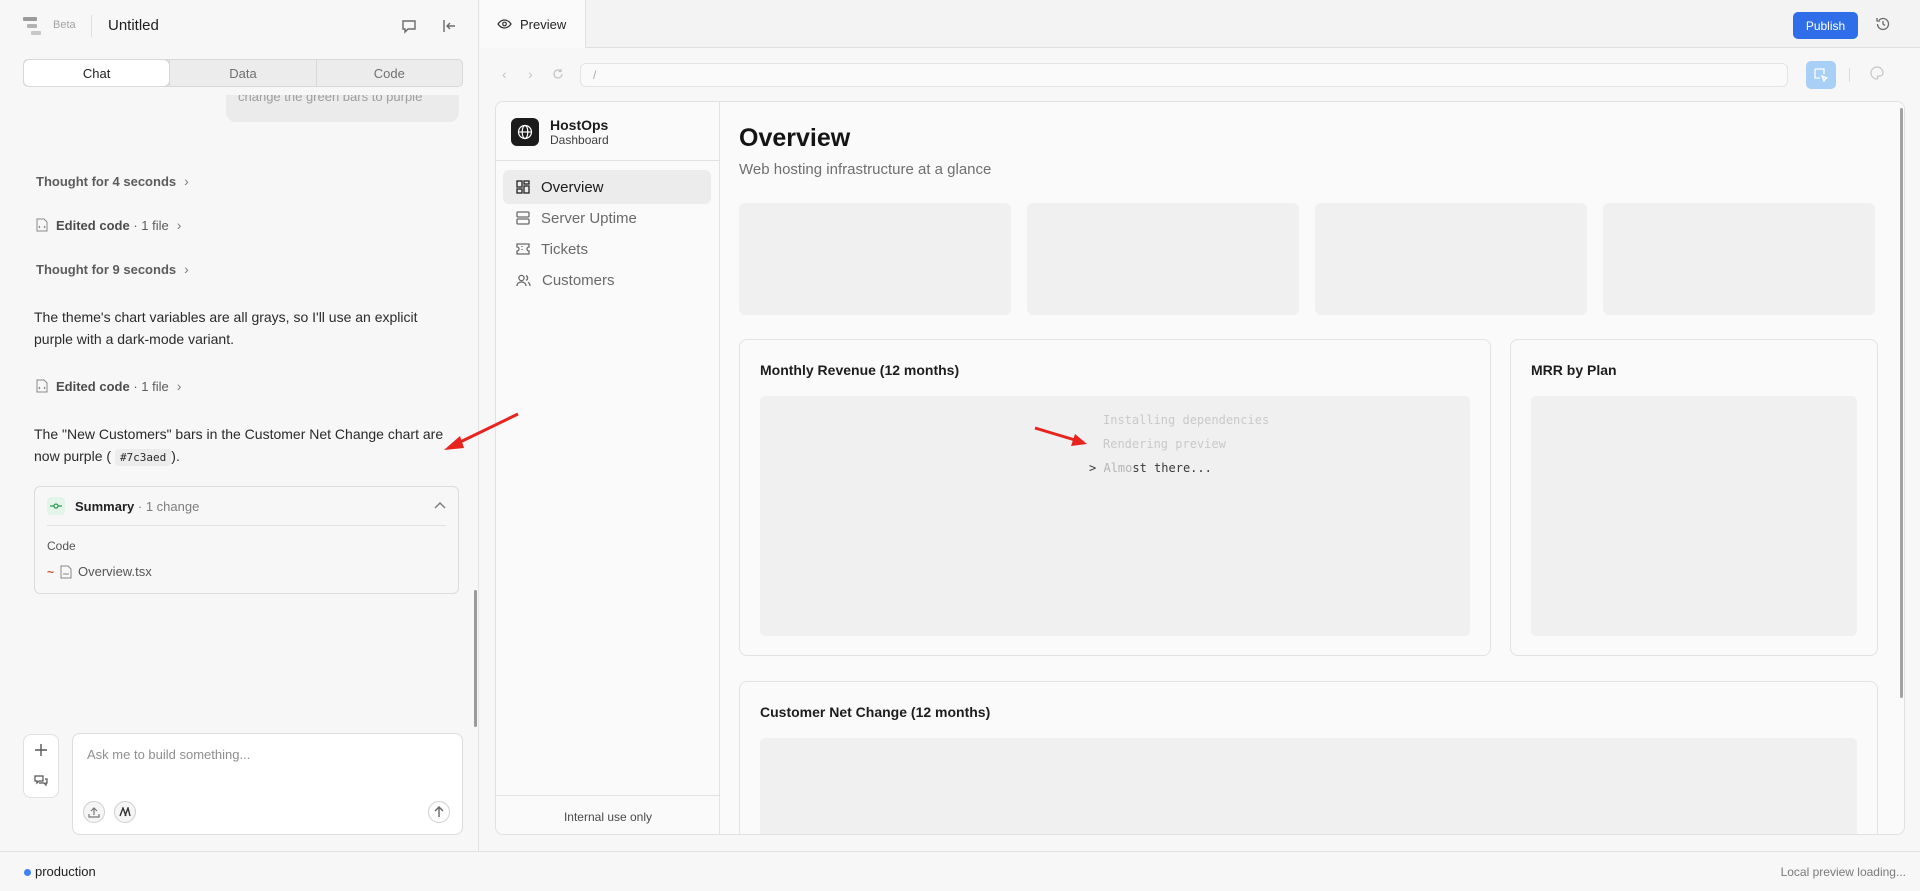 This screenshot has width=1920, height=891. What do you see at coordinates (106, 269) in the screenshot?
I see `thought-label: Thought for 9 seconds` at bounding box center [106, 269].